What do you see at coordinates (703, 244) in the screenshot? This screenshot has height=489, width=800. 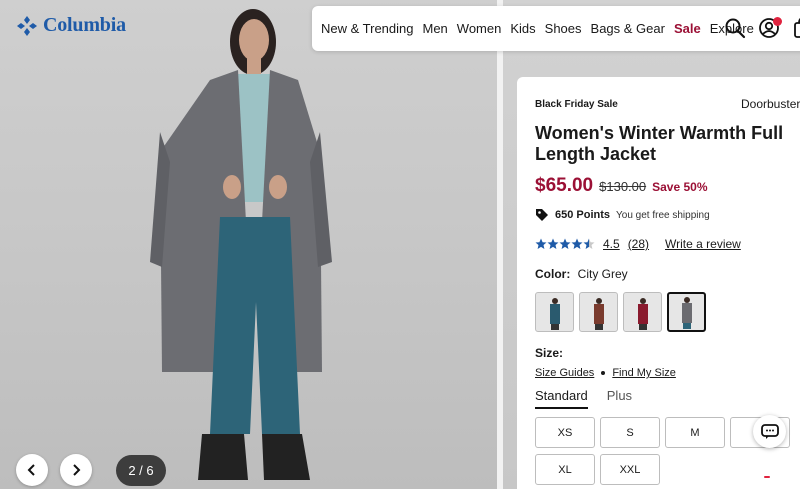 I see `write-review-link: Write a review` at bounding box center [703, 244].